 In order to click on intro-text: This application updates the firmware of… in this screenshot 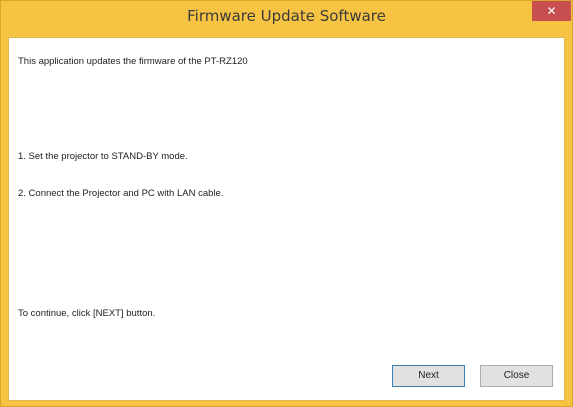, I will do `click(133, 61)`.